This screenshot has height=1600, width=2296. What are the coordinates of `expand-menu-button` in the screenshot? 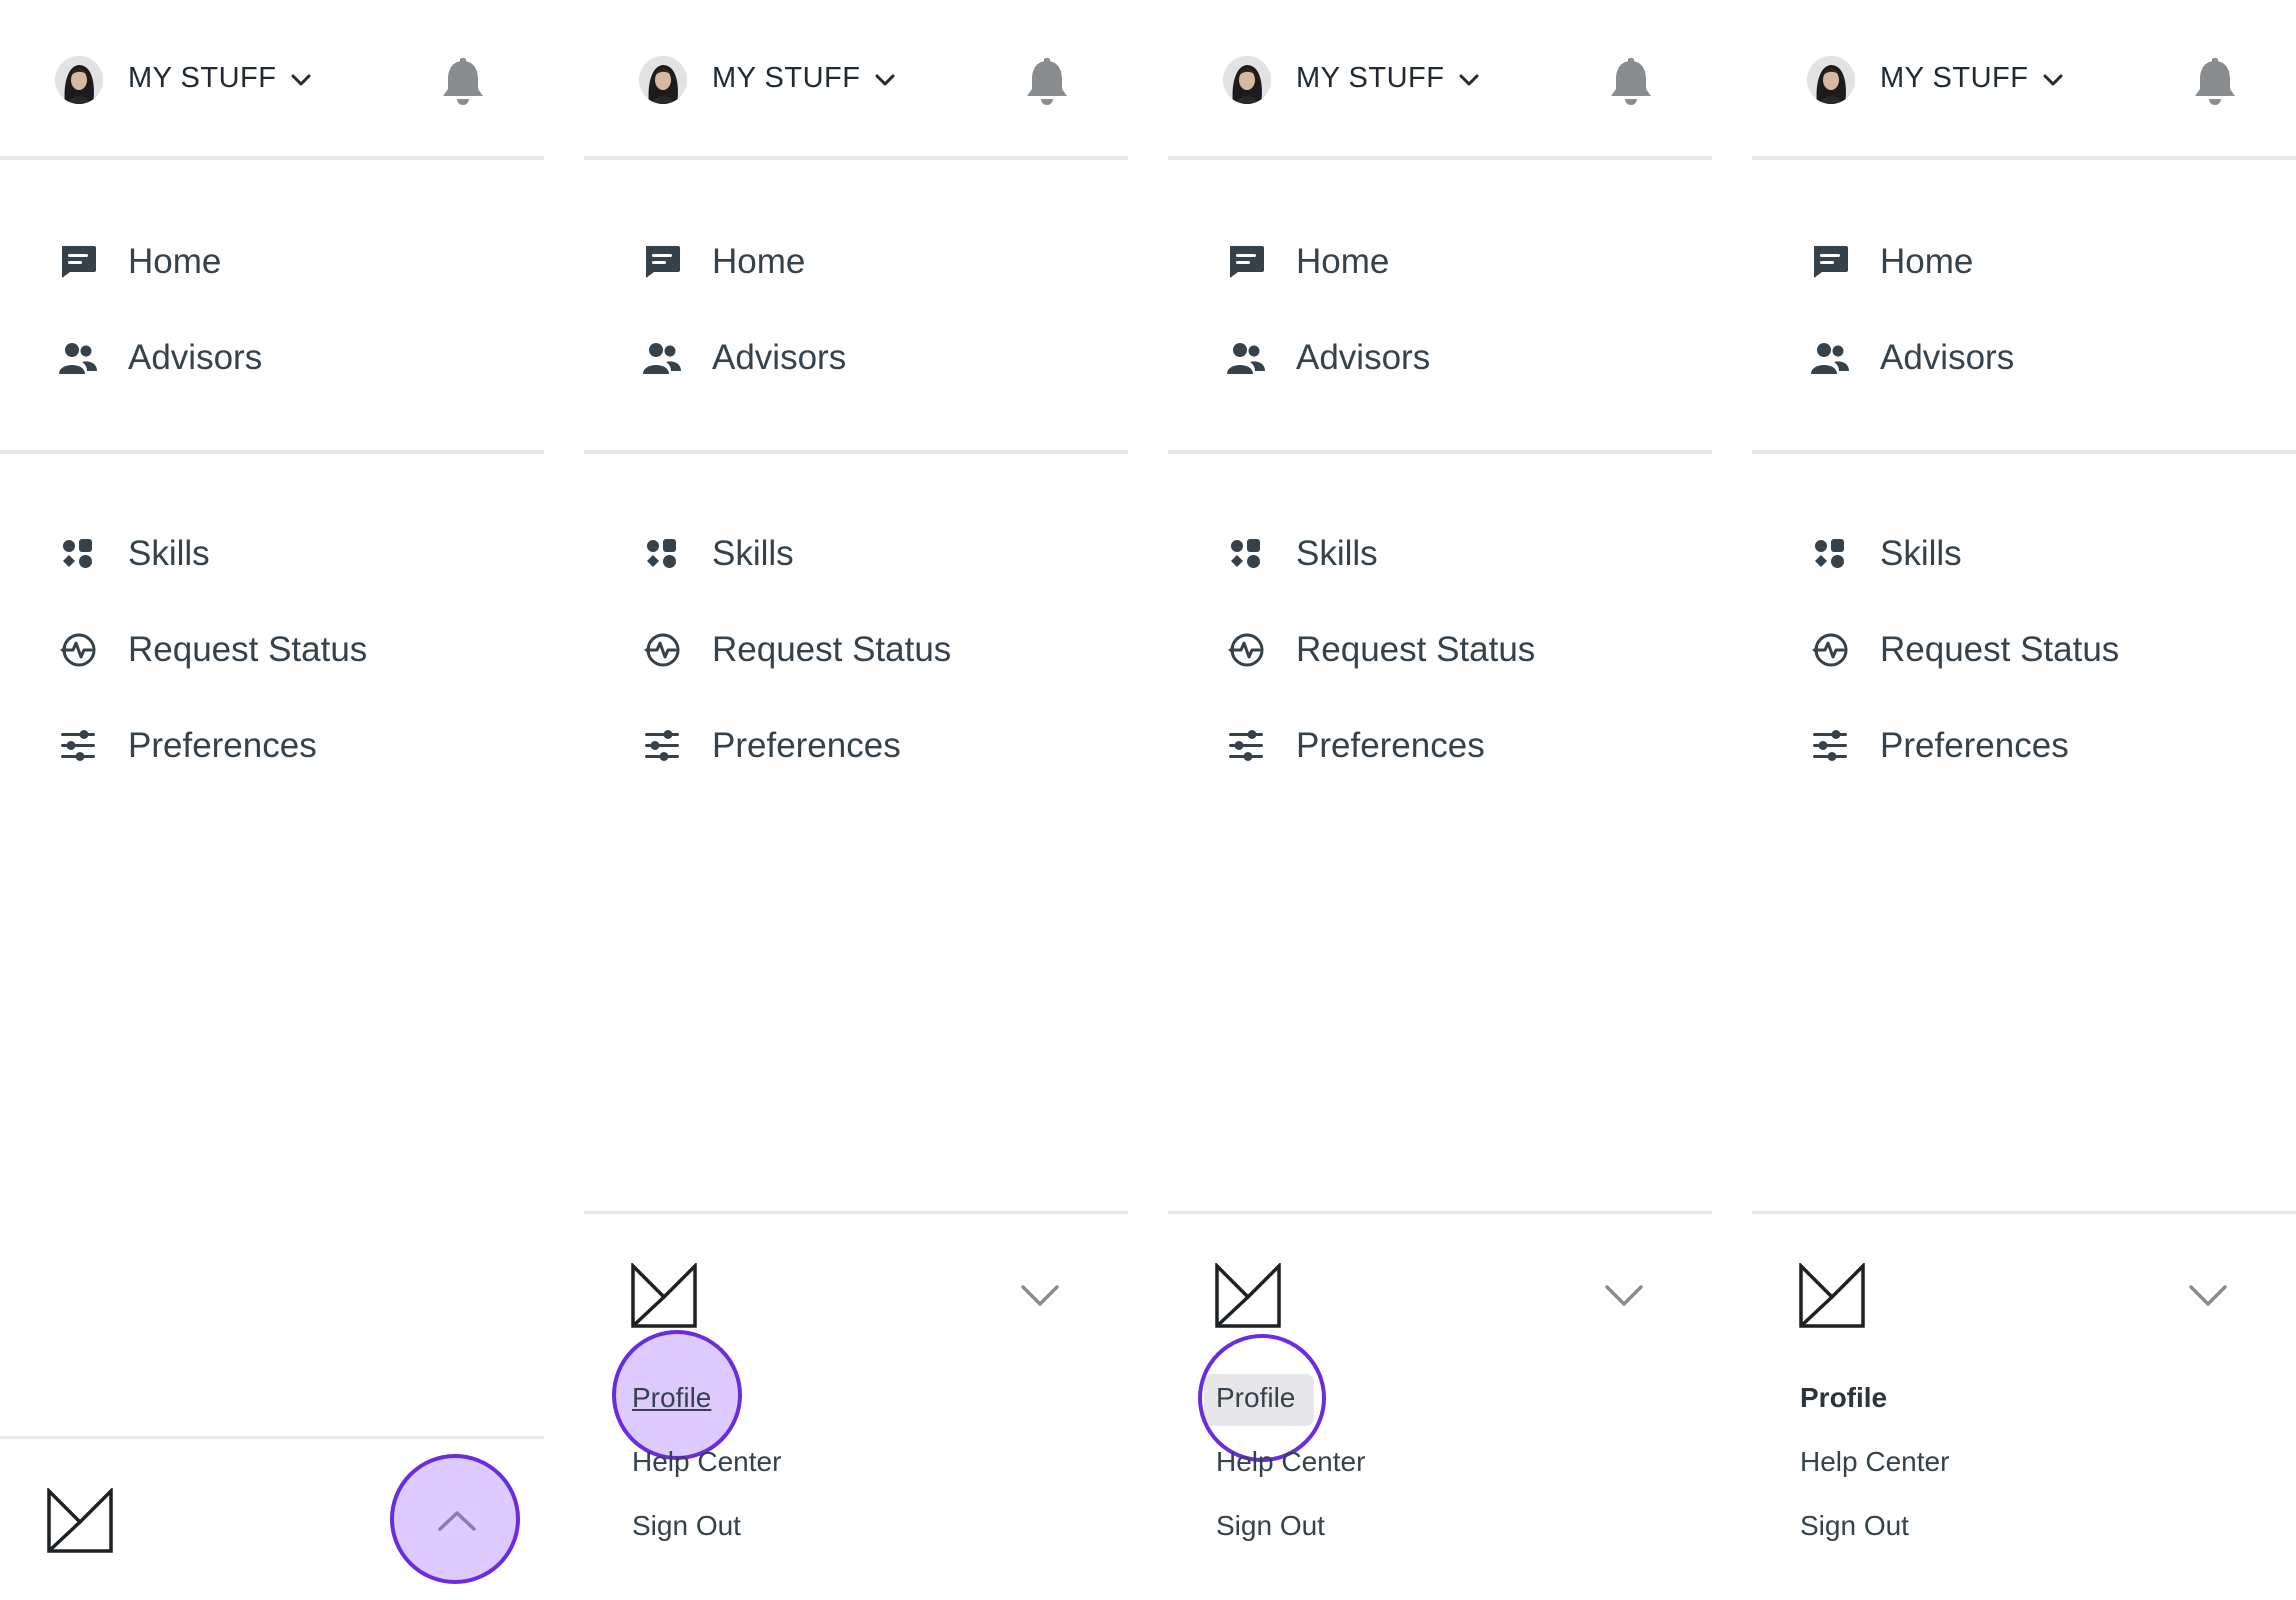 It's located at (455, 1519).